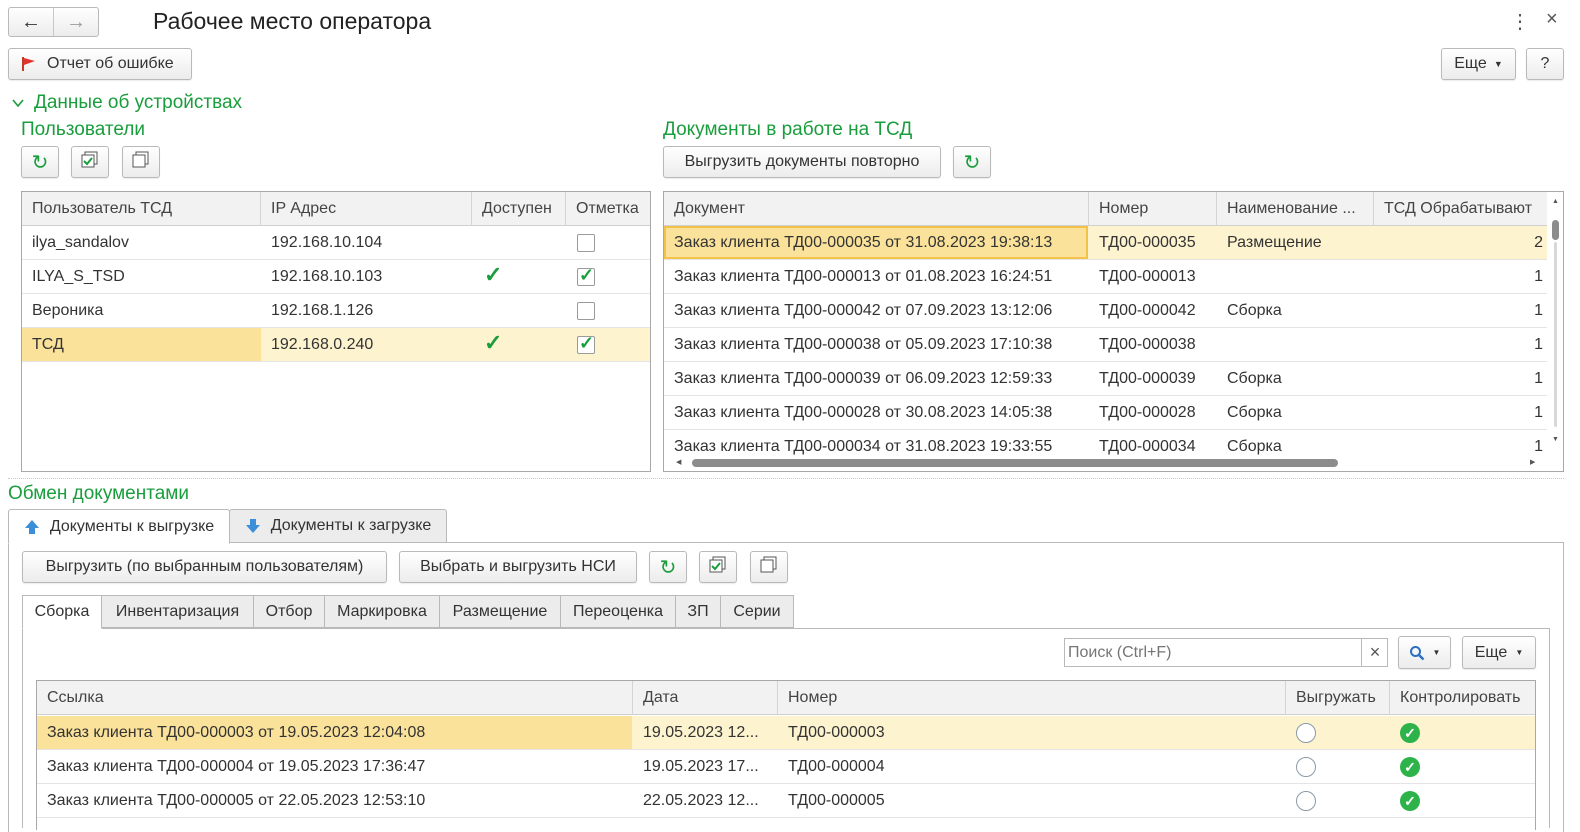 This screenshot has width=1580, height=832. Describe the element at coordinates (1555, 324) in the screenshot. I see `vertical-scrollbar: ▲ ▼` at that location.